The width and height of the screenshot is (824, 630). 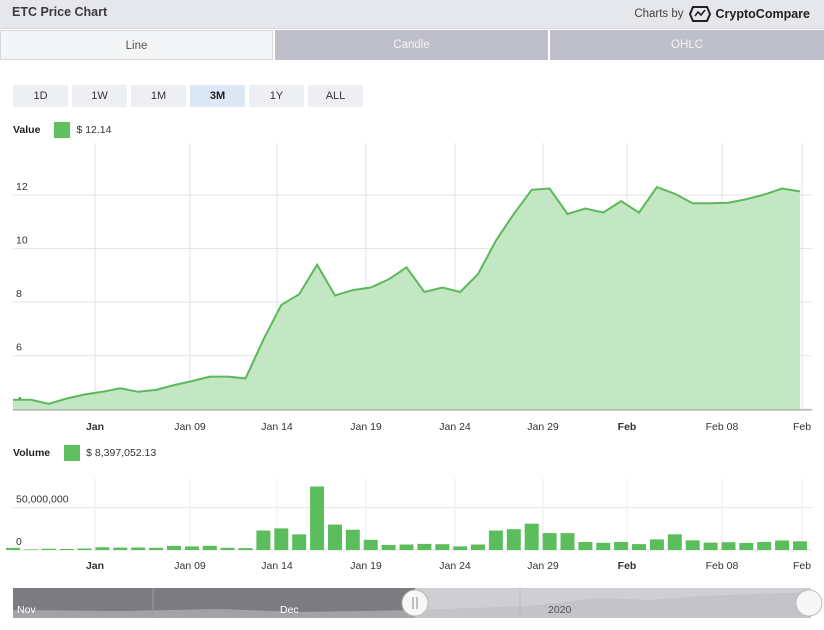 I want to click on navigator-label: Nov, so click(x=26, y=610).